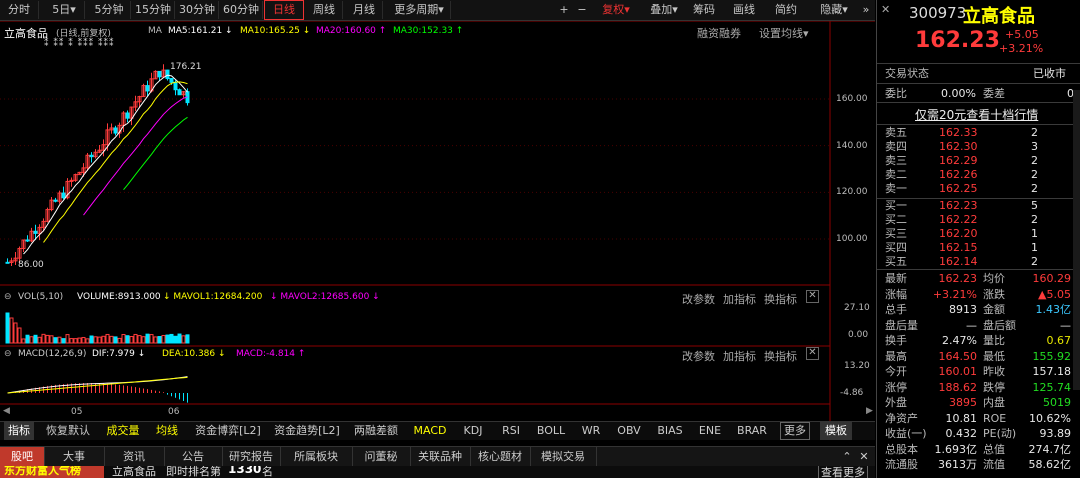 The image size is (1080, 478). I want to click on tab-fund-trend: 资金趋势[L2], so click(307, 431).